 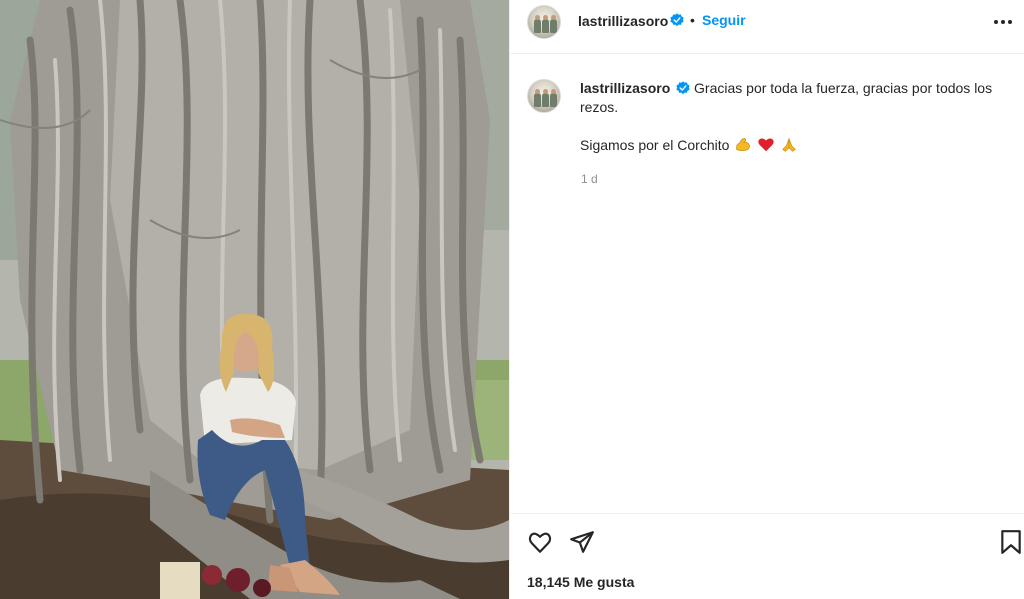 I want to click on post-actions: 18,145 Me gusta, so click(x=767, y=556).